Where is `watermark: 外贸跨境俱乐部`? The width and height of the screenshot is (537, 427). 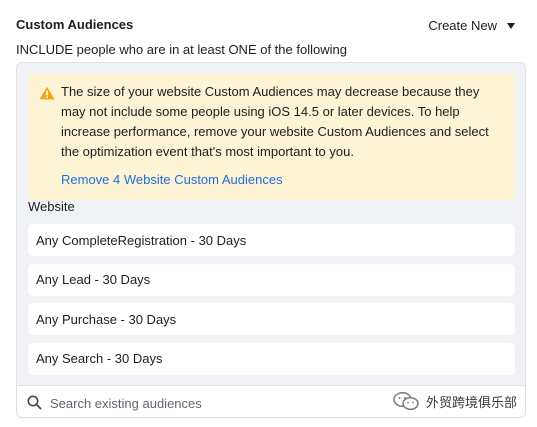 watermark: 外贸跨境俱乐部 is located at coordinates (454, 401).